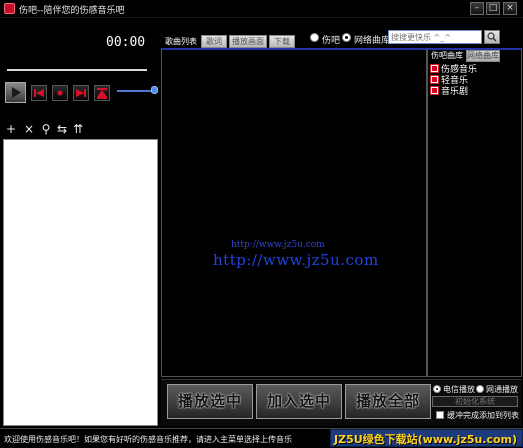 The height and width of the screenshot is (448, 523). Describe the element at coordinates (181, 41) in the screenshot. I see `tab-song-list: 歌曲列表` at that location.